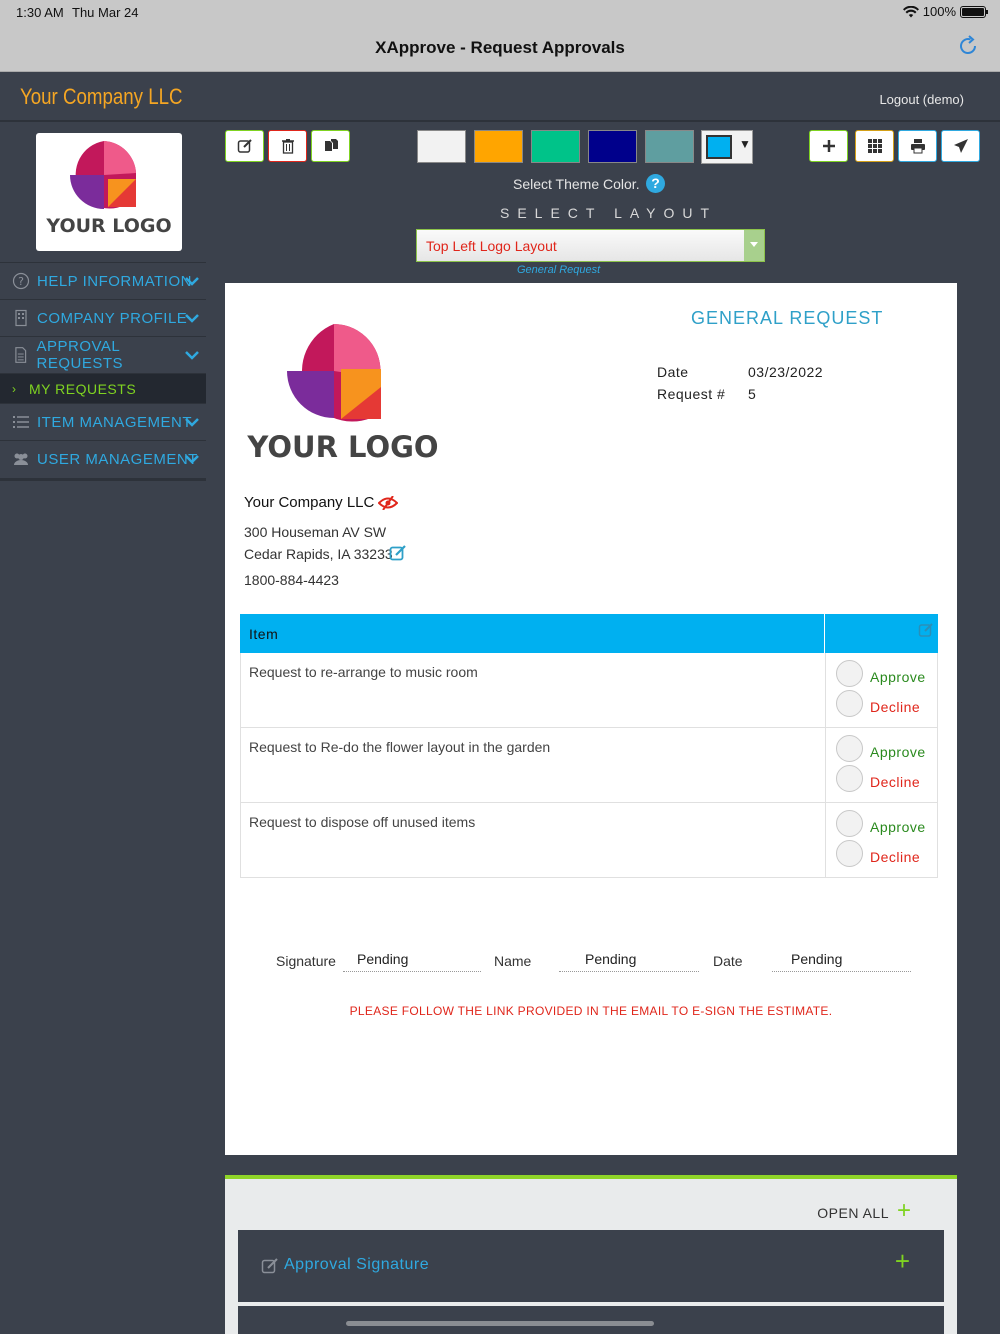 This screenshot has height=1334, width=1000. I want to click on caret-down-icon: ▼, so click(745, 144).